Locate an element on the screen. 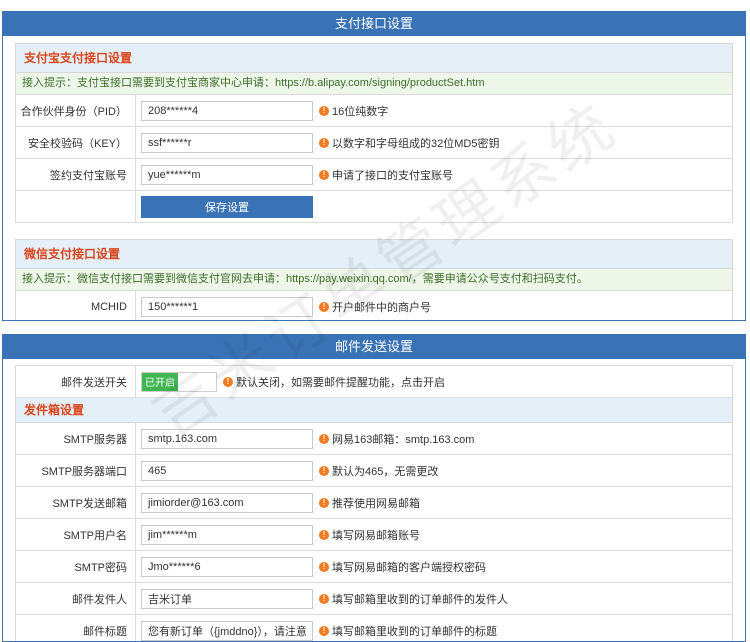  password-label: SMTP密码 is located at coordinates (76, 566).